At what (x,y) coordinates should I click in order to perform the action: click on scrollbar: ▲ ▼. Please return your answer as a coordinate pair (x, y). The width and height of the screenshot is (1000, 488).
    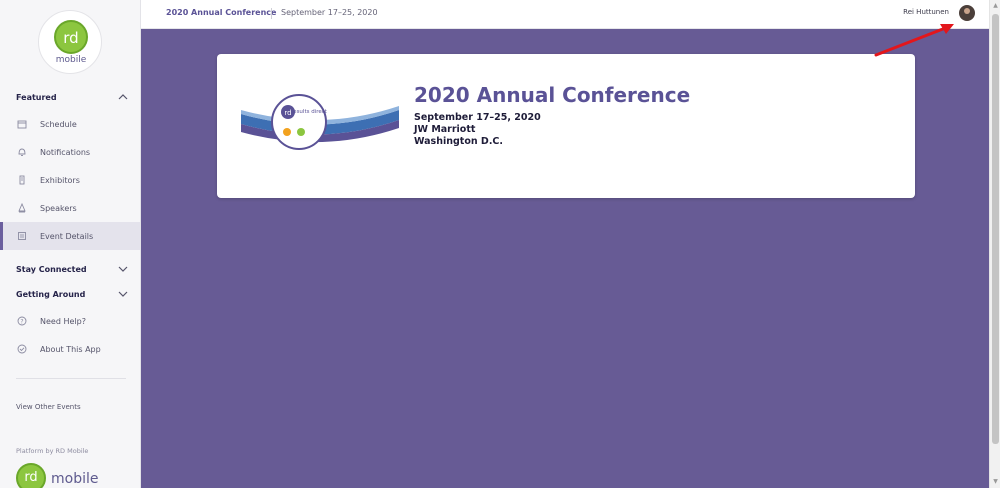
    Looking at the image, I should click on (994, 244).